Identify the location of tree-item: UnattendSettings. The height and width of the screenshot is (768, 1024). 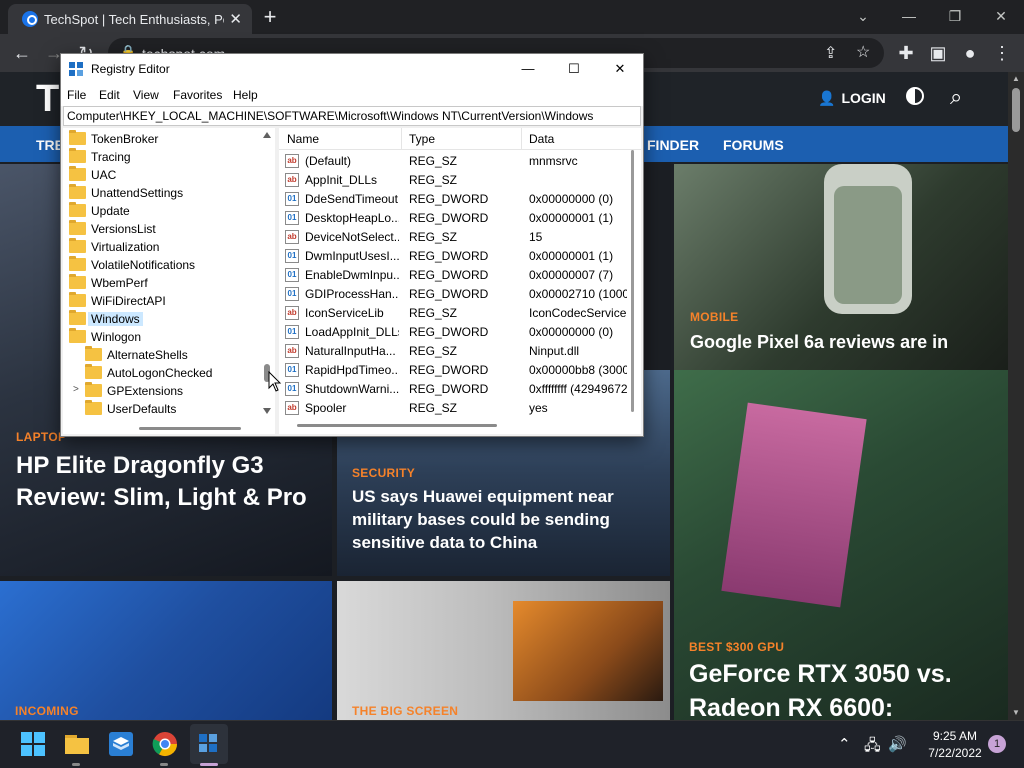
(161, 193).